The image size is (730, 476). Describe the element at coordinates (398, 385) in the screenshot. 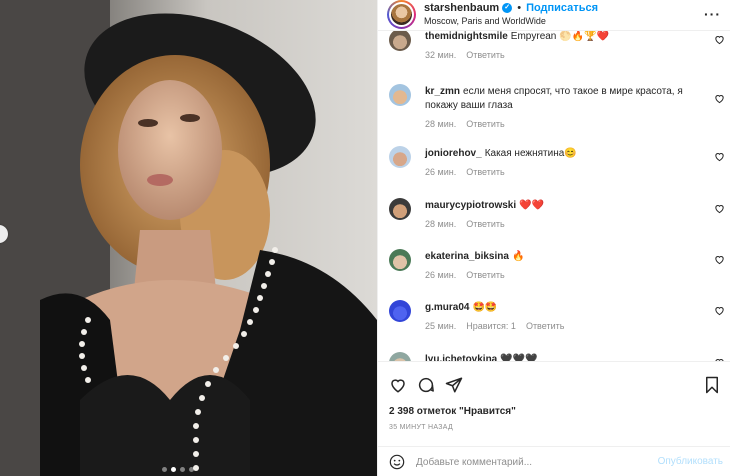

I see `heart-icon` at that location.